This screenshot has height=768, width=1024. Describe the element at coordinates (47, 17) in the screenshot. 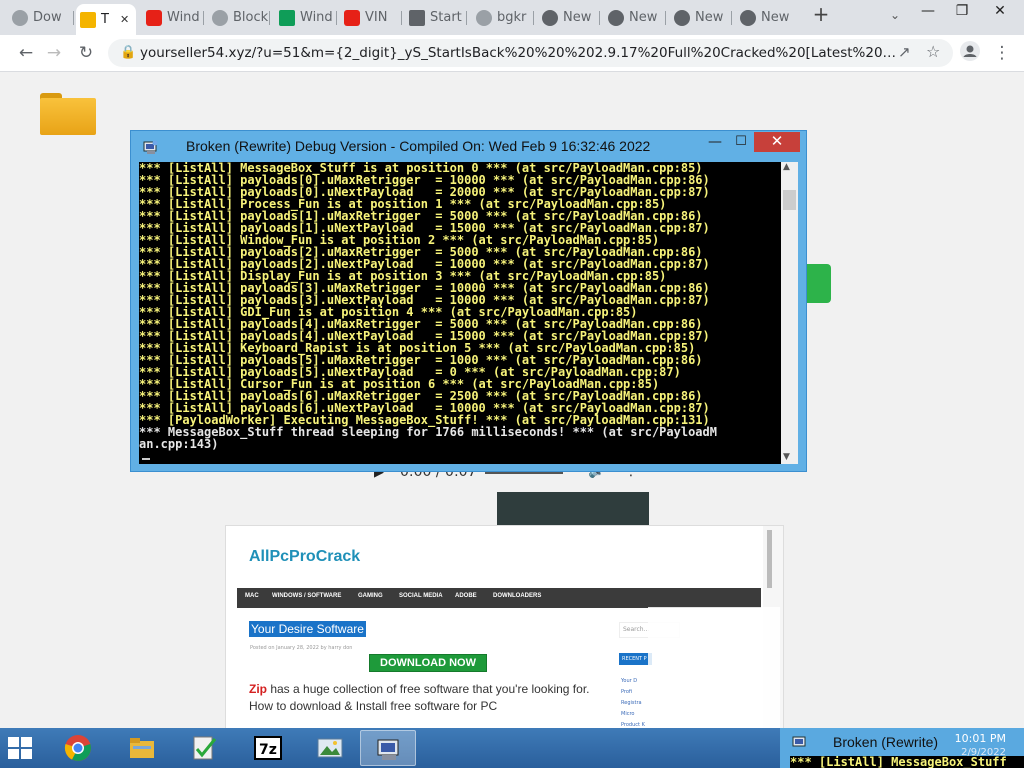

I see `tab-label: Dow` at that location.